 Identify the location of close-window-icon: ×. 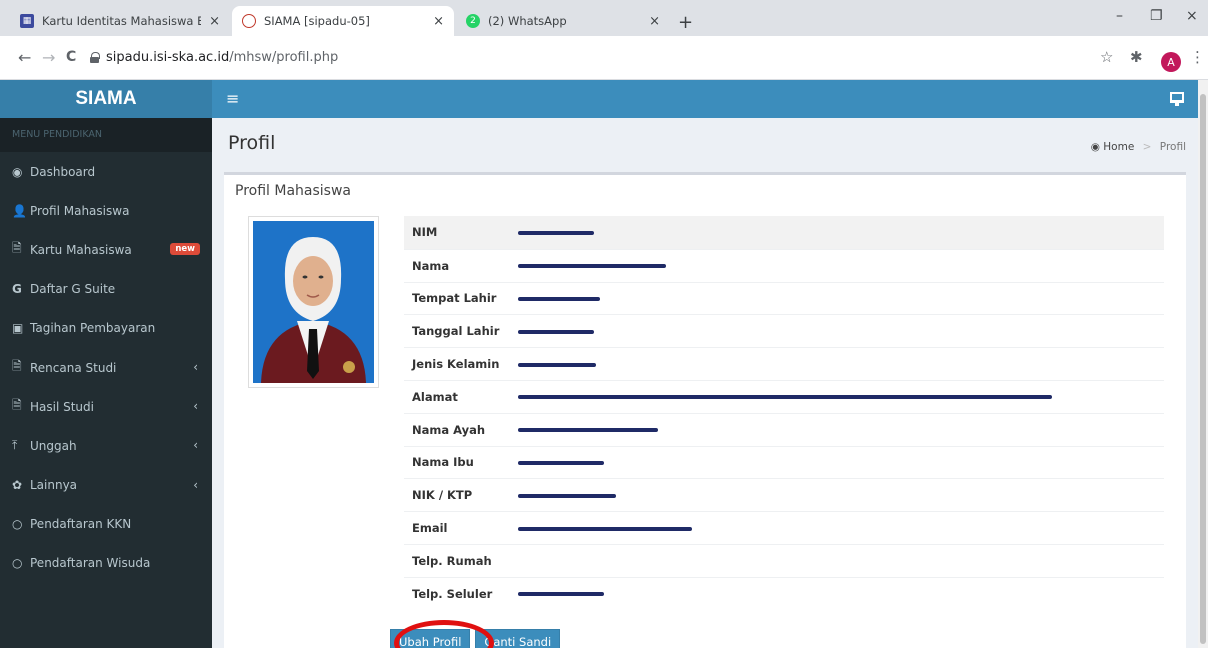
(1192, 16).